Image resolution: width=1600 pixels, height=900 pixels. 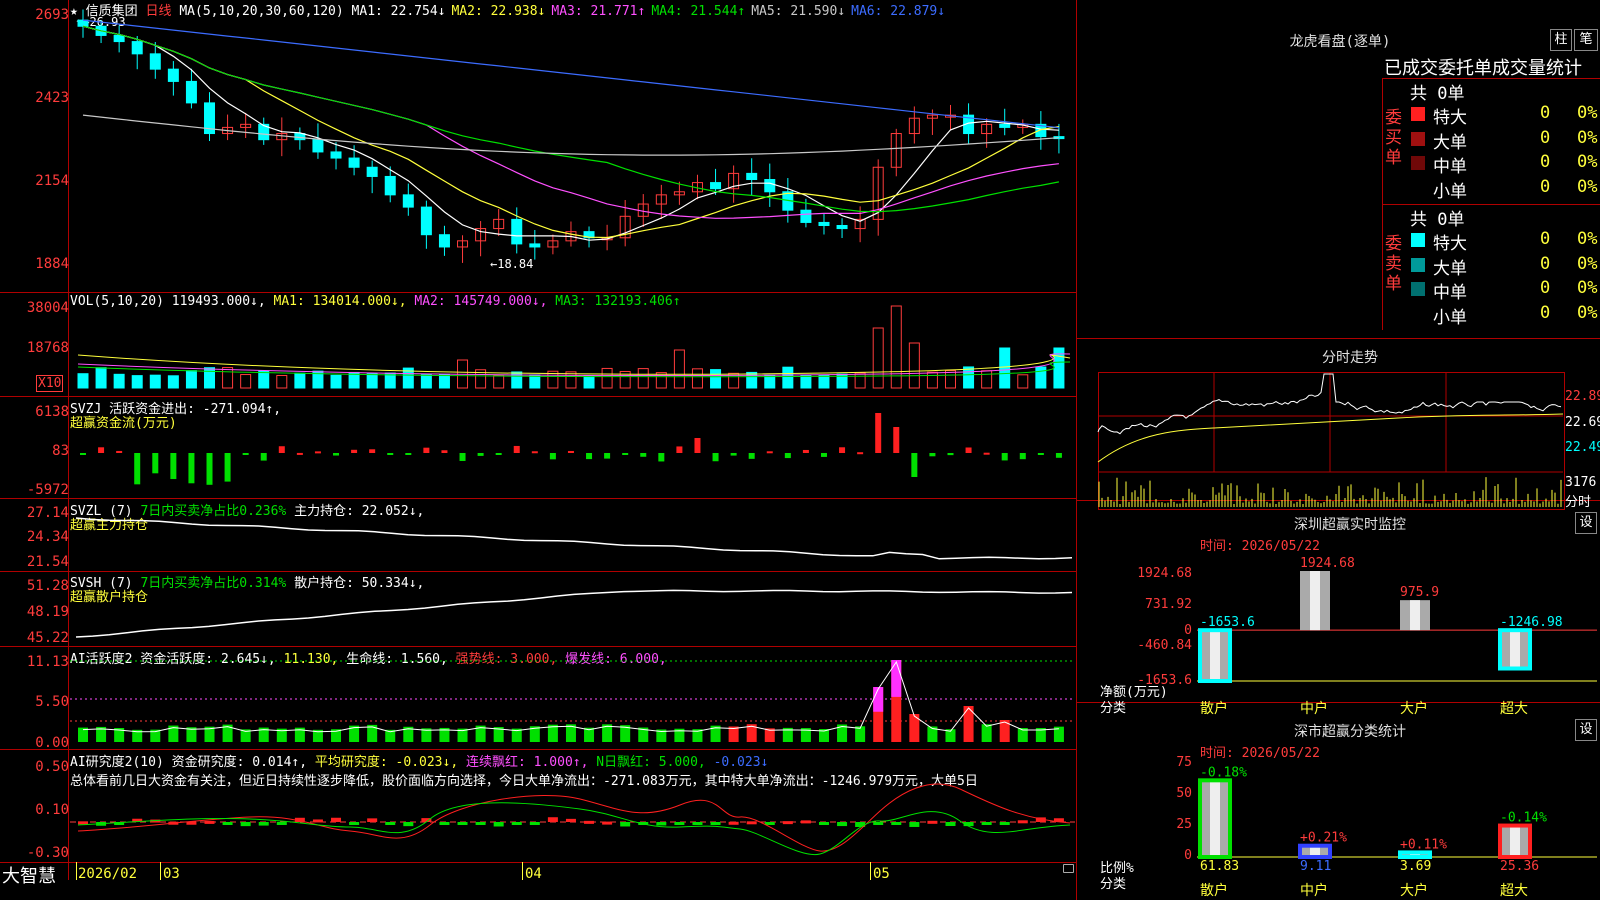 What do you see at coordinates (1068, 868) in the screenshot?
I see `lock-icon` at bounding box center [1068, 868].